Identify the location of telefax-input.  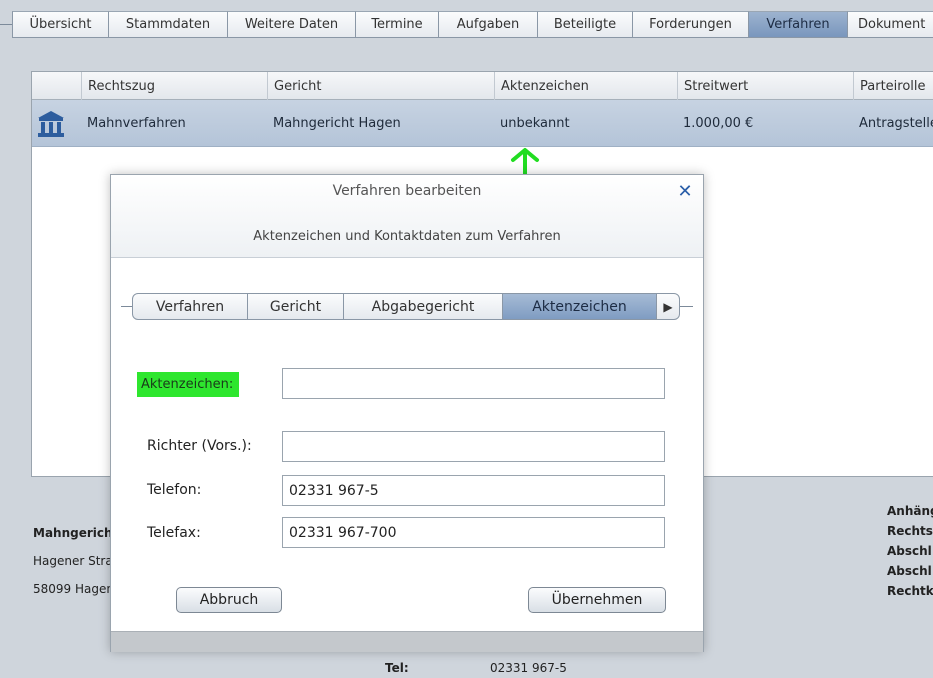
(473, 532).